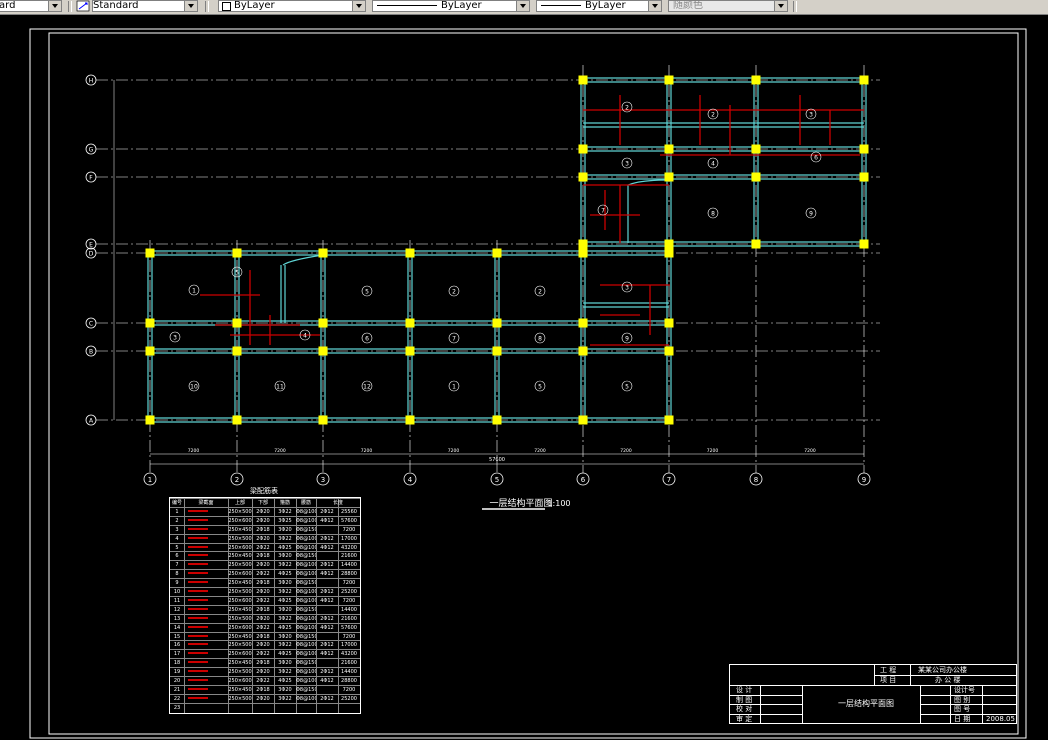  I want to click on schedule-cell: 21, so click(177, 689).